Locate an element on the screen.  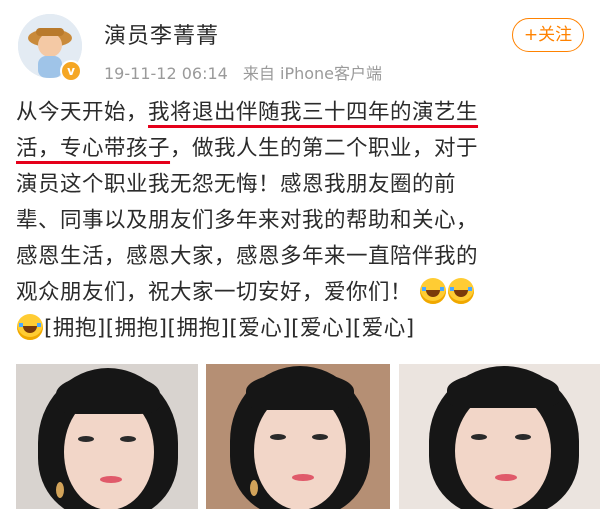
post-line: 观众朋友们，祝大家一切安好，爱你们！ is located at coordinates (301, 293).